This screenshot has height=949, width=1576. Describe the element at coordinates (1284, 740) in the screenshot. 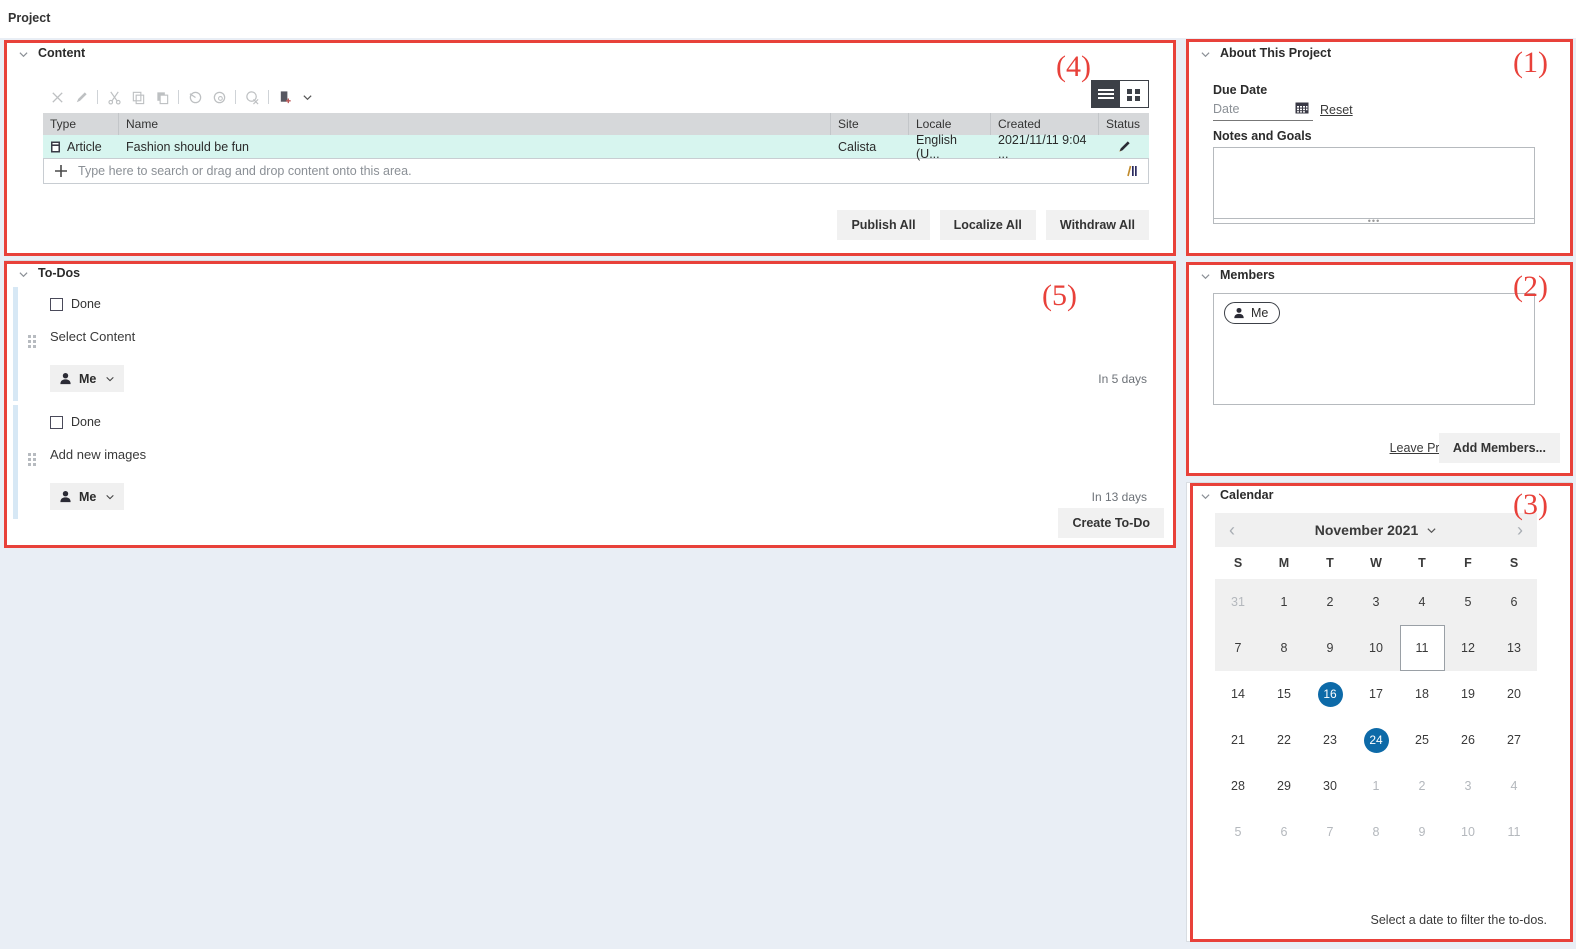

I see `calendar-day-cell: 22` at that location.